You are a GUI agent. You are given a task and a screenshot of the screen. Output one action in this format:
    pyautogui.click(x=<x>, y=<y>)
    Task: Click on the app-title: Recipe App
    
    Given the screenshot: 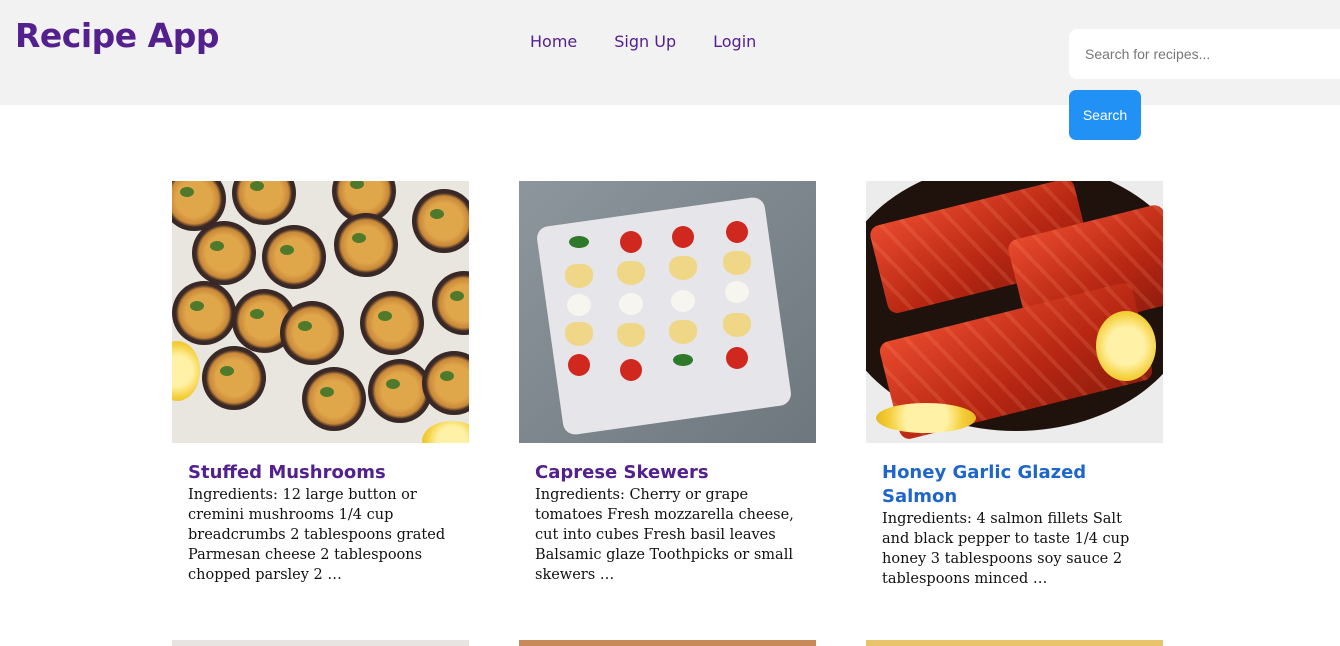 What is the action you would take?
    pyautogui.click(x=117, y=35)
    